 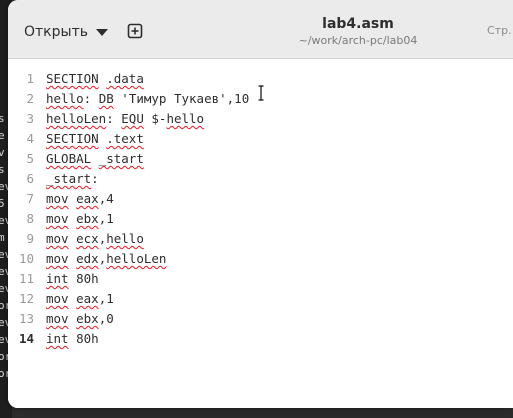 I want to click on code-text: _start:, so click(x=72, y=179).